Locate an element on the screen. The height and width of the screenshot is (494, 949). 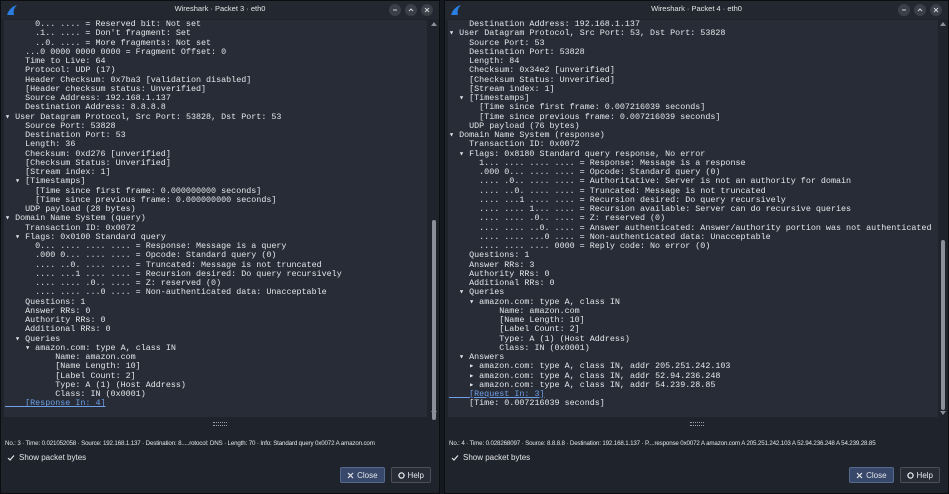
tree-line: Destination Port: 53828 is located at coordinates (693, 52).